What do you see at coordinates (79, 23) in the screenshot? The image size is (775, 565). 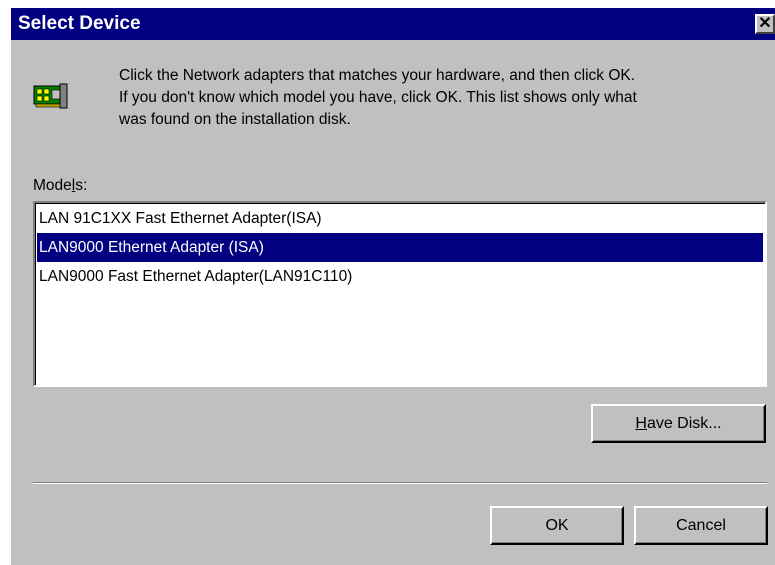 I see `window-title: Select Device` at bounding box center [79, 23].